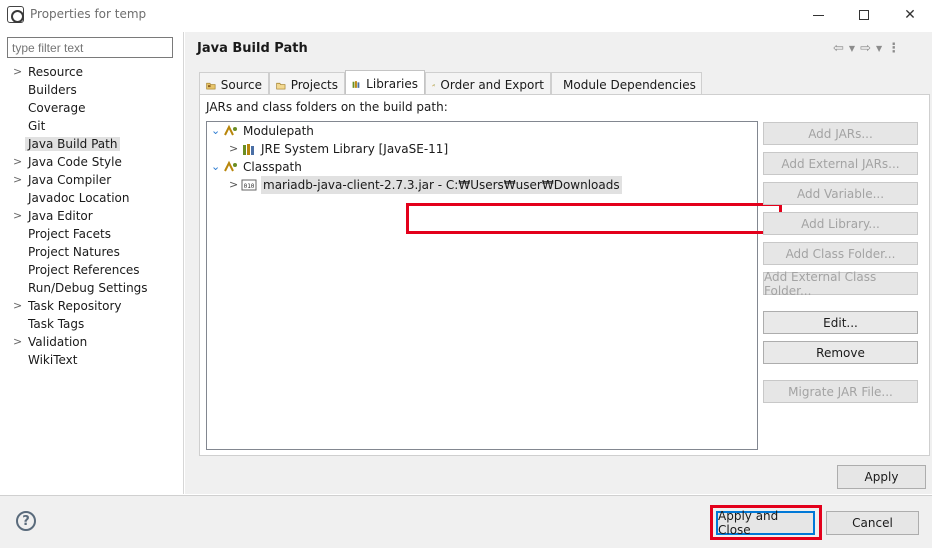  I want to click on tab-source: Source, so click(234, 83).